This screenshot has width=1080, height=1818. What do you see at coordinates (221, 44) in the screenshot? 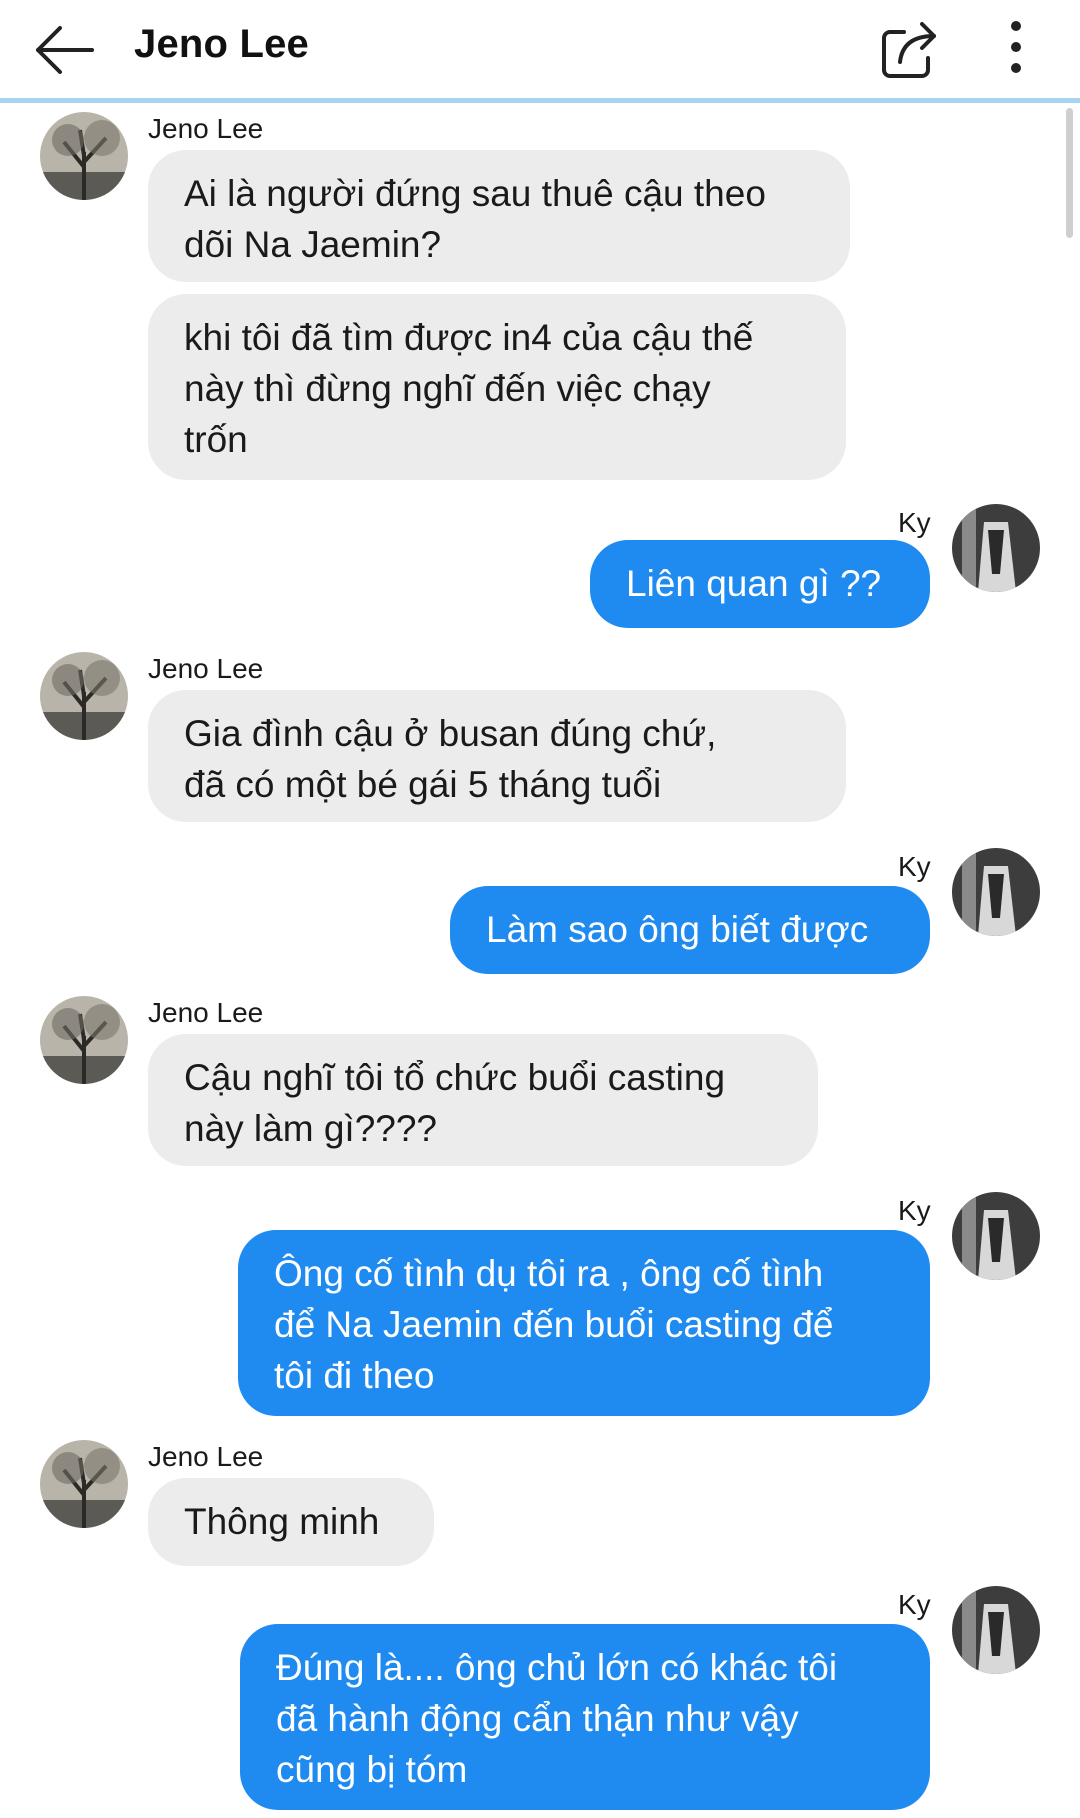
I see `conversation-title: Jeno Lee` at bounding box center [221, 44].